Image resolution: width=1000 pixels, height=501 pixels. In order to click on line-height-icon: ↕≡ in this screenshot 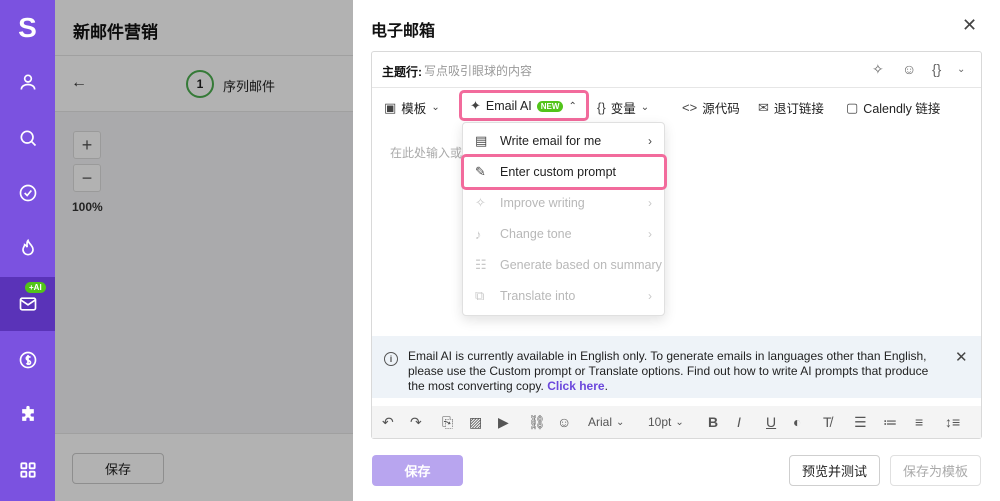, I will do `click(952, 422)`.